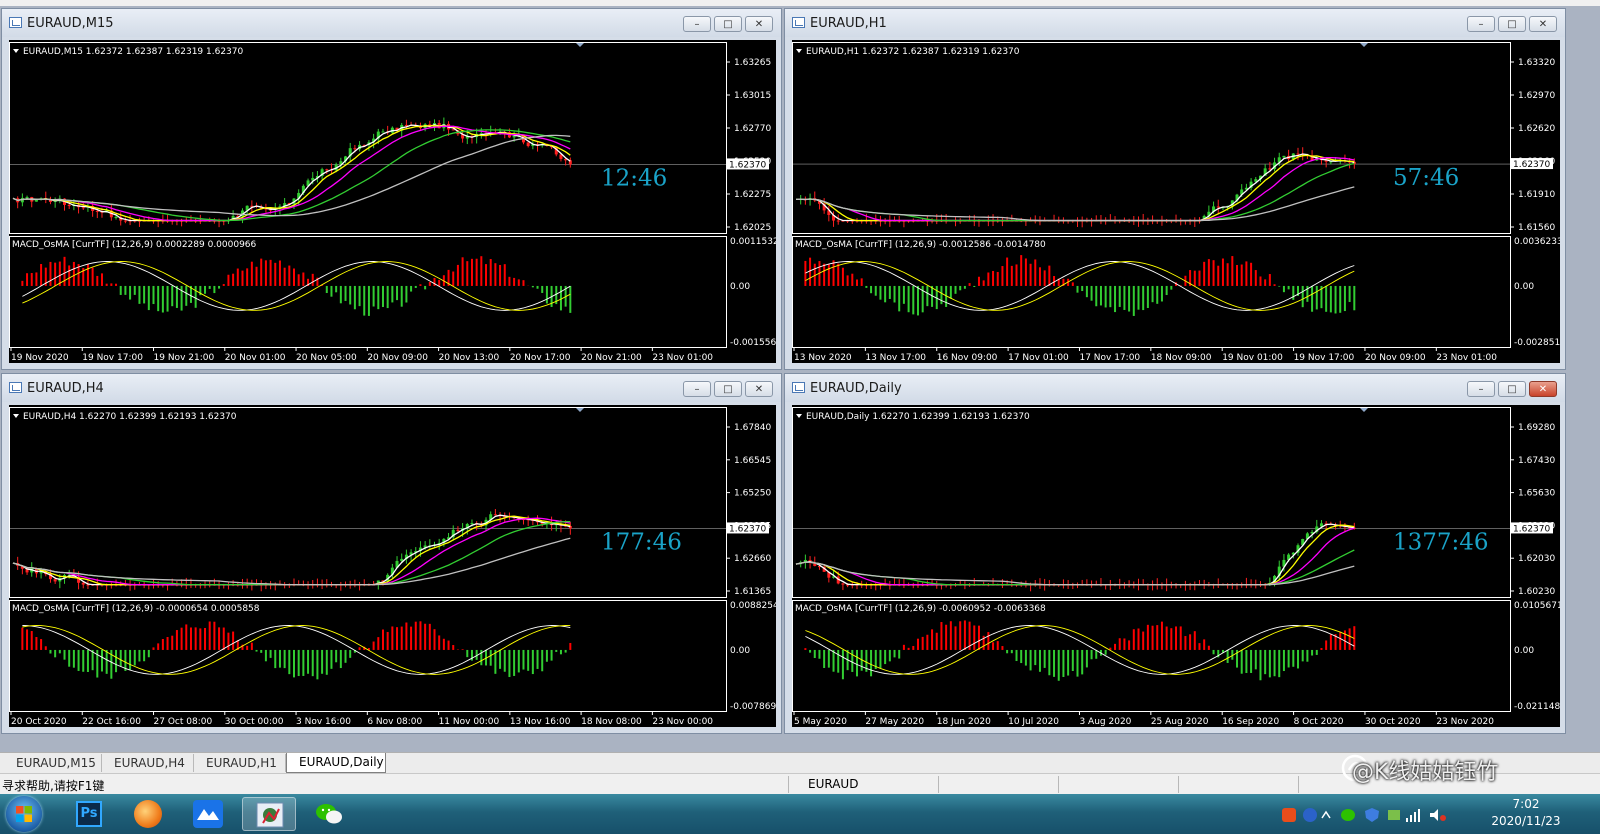  I want to click on browser-icon, so click(149, 814).